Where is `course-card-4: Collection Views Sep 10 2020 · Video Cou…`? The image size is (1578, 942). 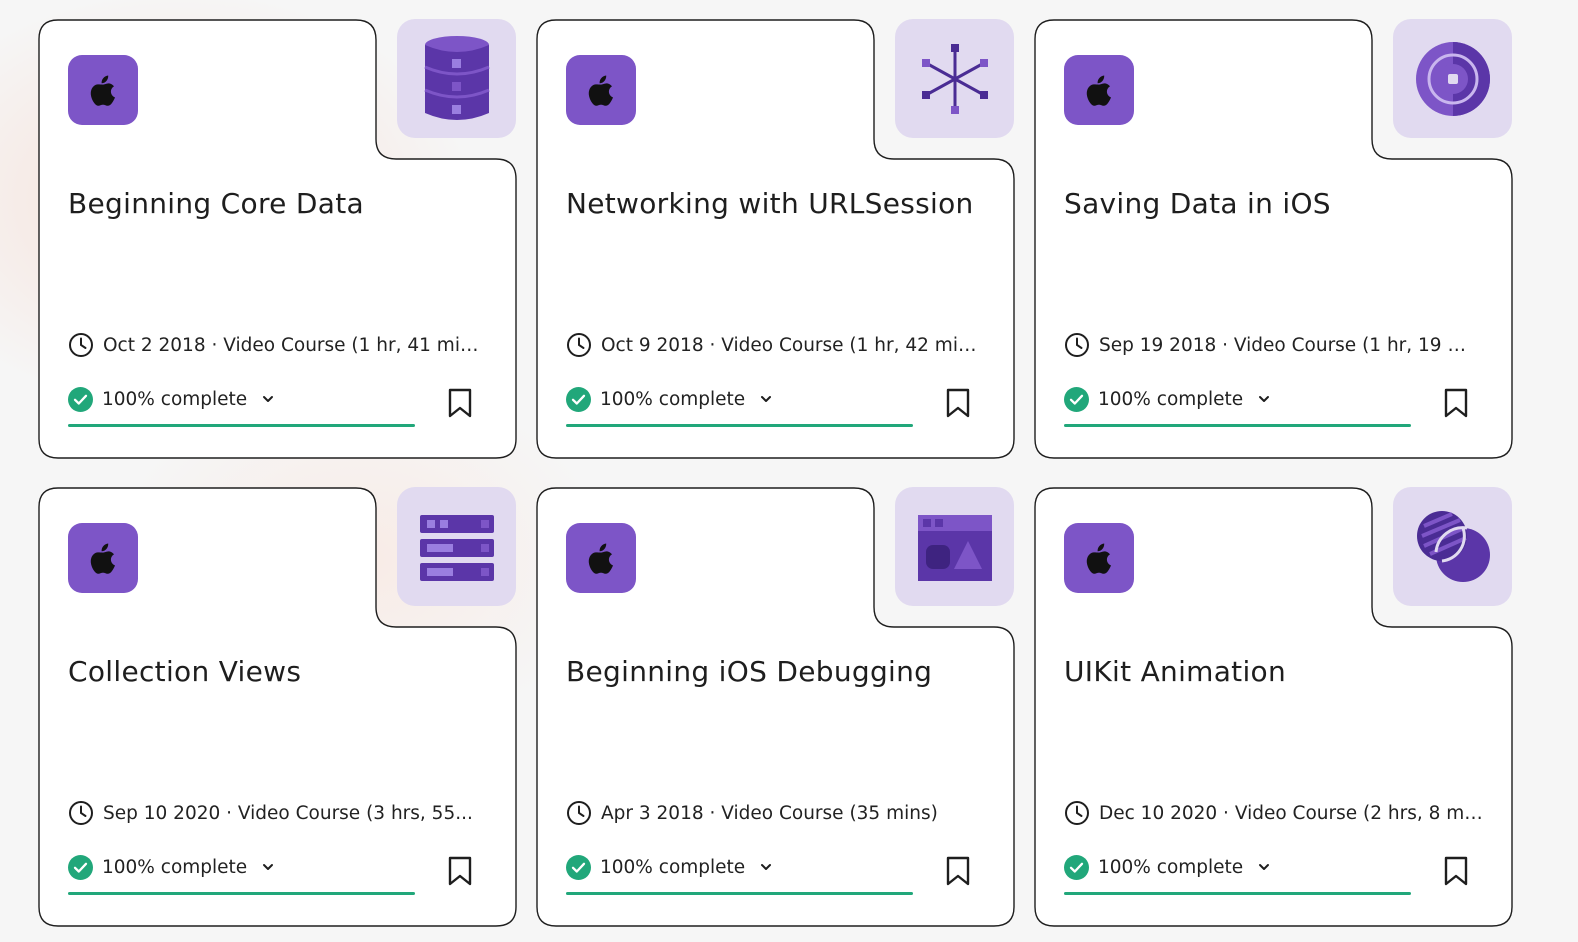 course-card-4: Collection Views Sep 10 2020 · Video Cou… is located at coordinates (277, 707).